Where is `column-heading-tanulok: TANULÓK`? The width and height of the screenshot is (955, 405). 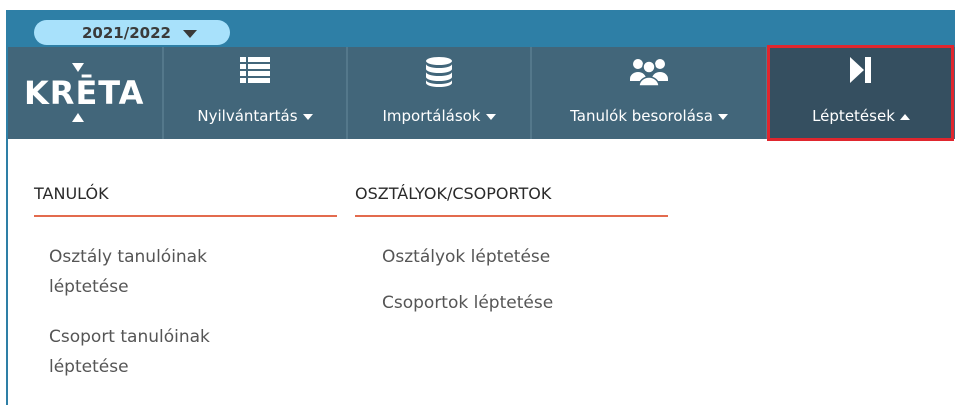 column-heading-tanulok: TANULÓK is located at coordinates (71, 193).